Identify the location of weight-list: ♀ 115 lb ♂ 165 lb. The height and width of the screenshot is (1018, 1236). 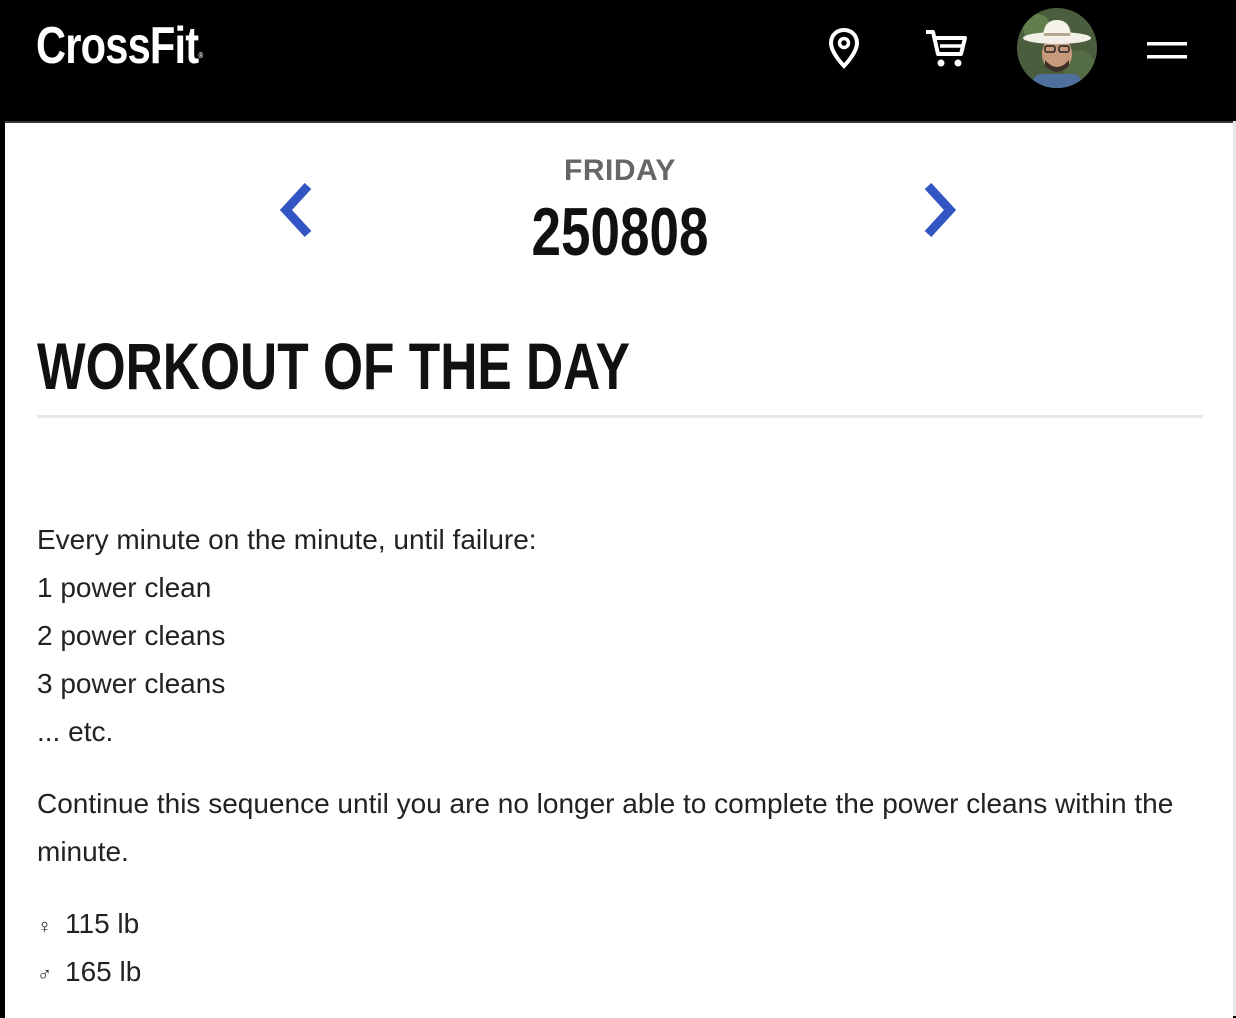
(622, 948).